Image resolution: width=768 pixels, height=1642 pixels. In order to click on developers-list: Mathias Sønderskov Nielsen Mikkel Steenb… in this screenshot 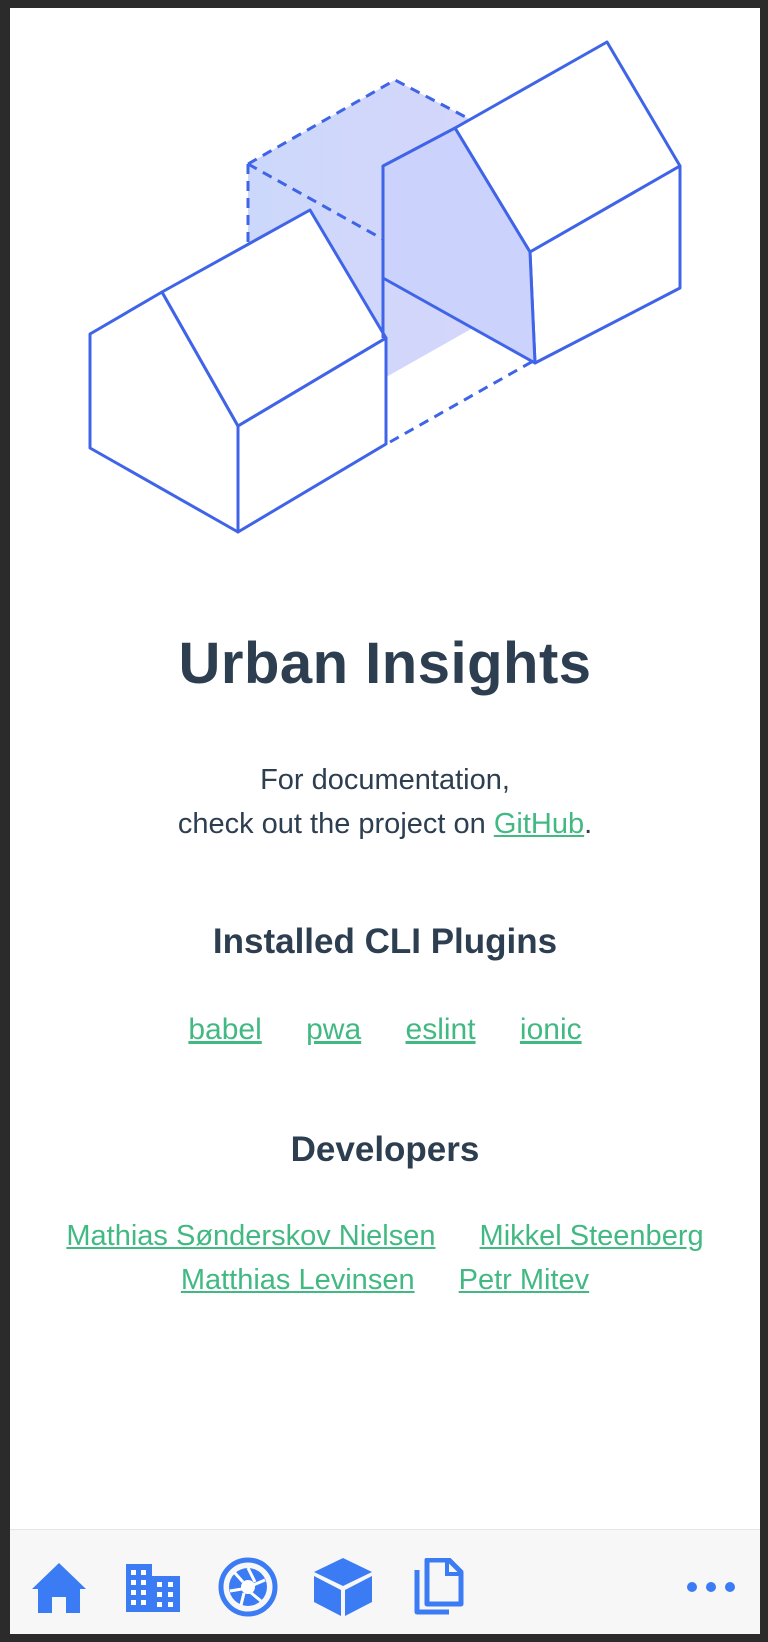, I will do `click(385, 1258)`.